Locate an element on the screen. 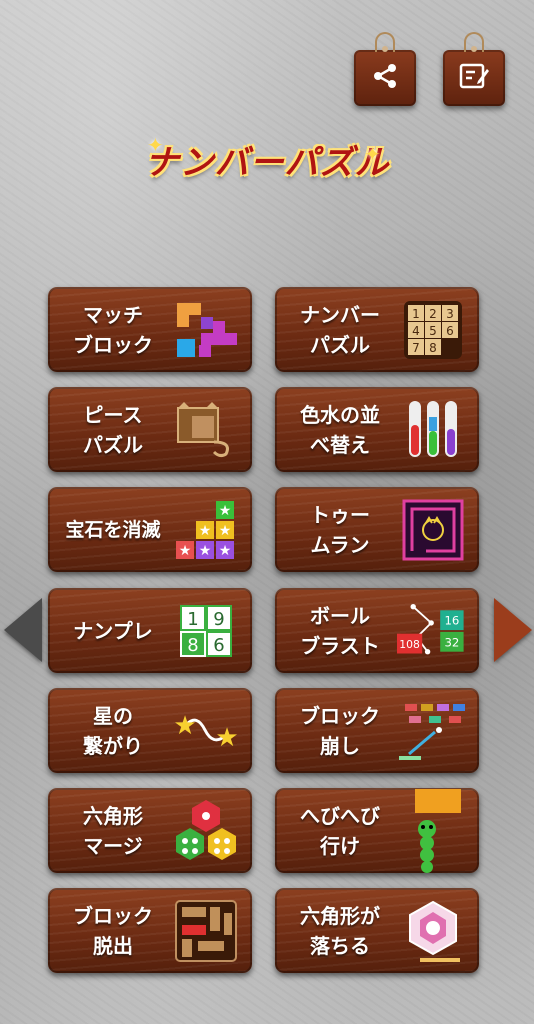 The height and width of the screenshot is (1024, 534). game-tile-label: へびへび 行け is located at coordinates (340, 830).